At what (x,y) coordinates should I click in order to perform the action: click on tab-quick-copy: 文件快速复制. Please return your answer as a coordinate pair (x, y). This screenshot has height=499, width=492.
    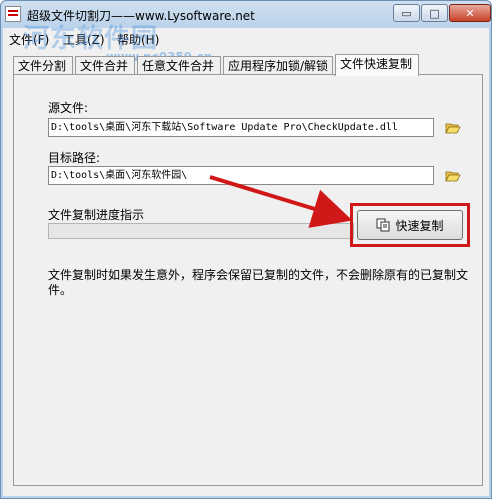
    Looking at the image, I should click on (377, 65).